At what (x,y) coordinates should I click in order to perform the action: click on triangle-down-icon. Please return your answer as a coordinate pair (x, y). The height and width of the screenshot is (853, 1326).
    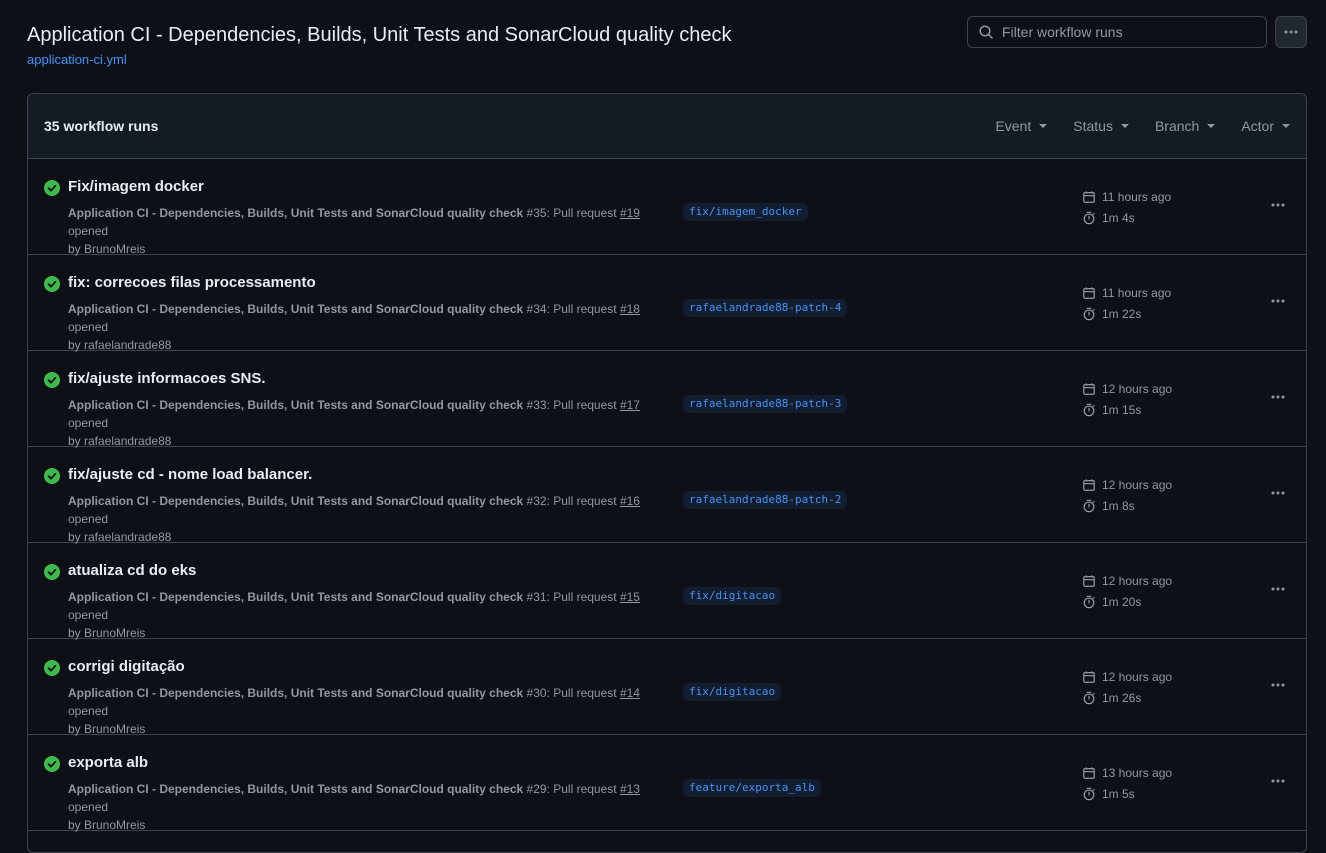
    Looking at the image, I should click on (1211, 126).